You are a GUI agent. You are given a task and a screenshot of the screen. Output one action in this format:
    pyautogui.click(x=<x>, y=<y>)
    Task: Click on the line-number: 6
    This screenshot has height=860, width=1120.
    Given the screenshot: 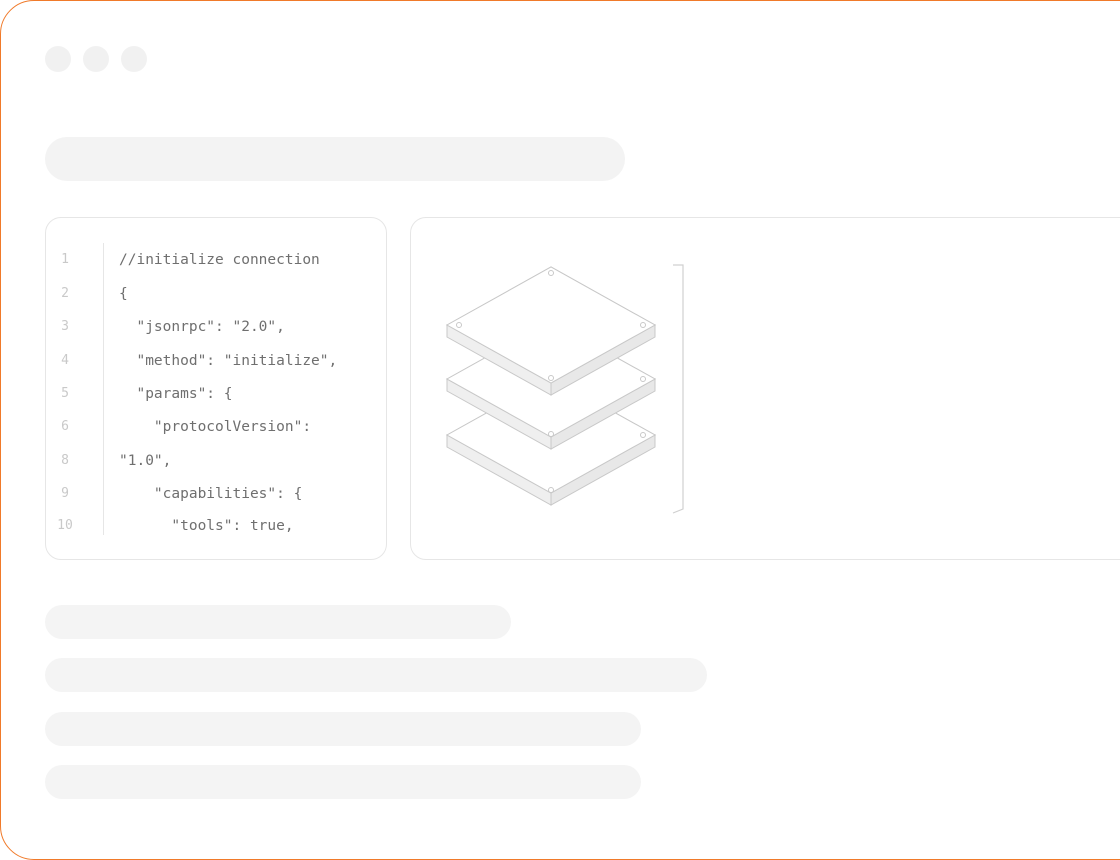 What is the action you would take?
    pyautogui.click(x=65, y=426)
    